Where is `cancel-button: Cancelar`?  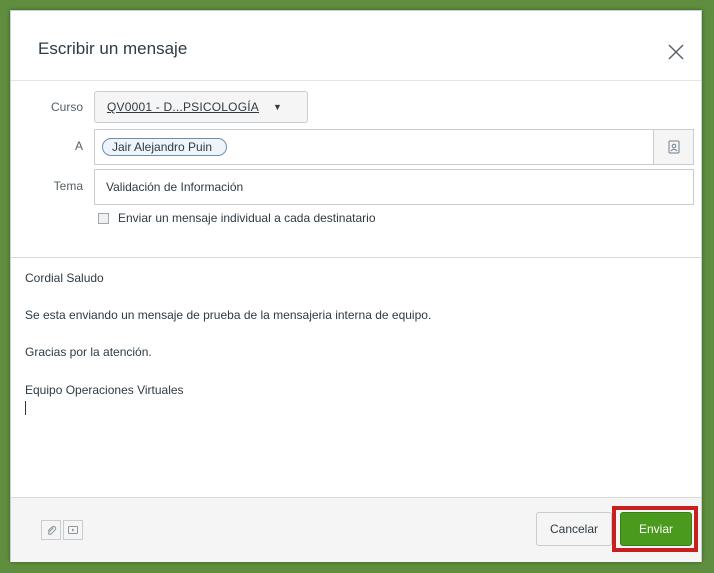 cancel-button: Cancelar is located at coordinates (574, 529).